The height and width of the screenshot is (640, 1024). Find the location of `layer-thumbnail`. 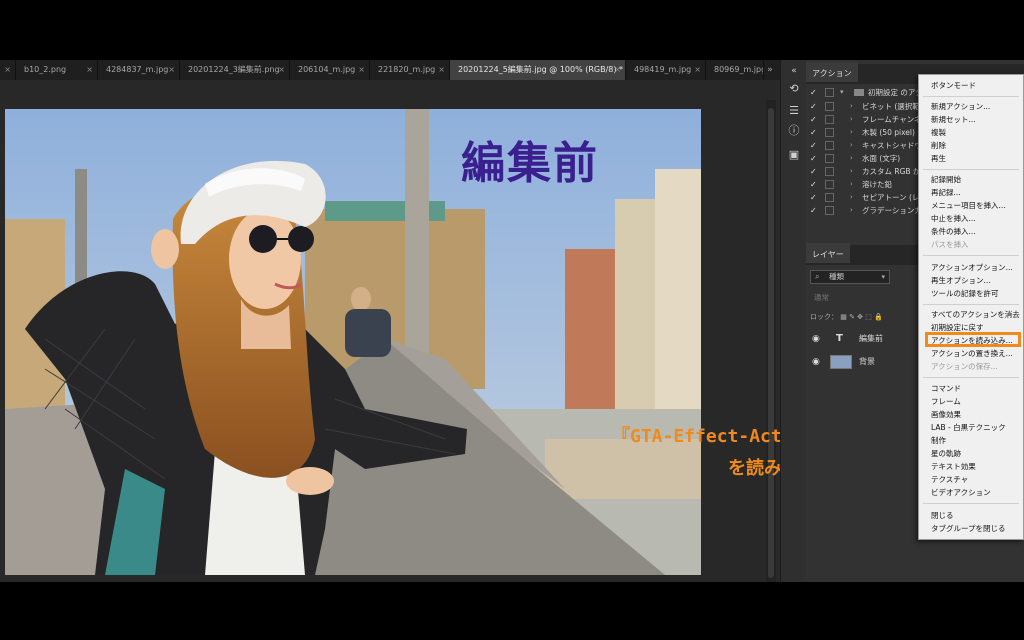

layer-thumbnail is located at coordinates (841, 362).